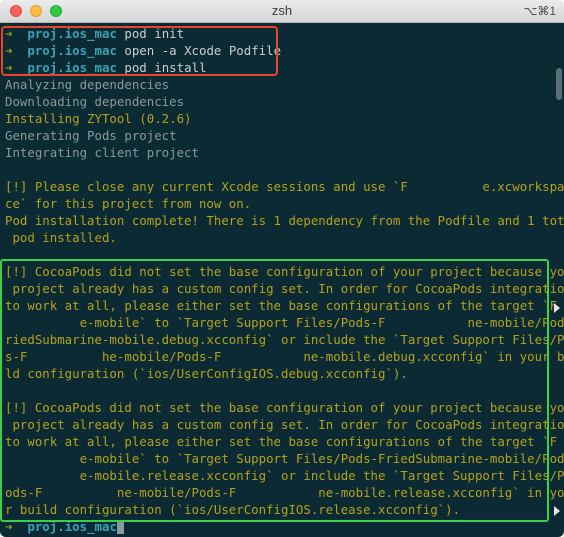 This screenshot has width=564, height=537. Describe the element at coordinates (98, 118) in the screenshot. I see `output-line: Installing ZYTool (0.2.6)` at that location.